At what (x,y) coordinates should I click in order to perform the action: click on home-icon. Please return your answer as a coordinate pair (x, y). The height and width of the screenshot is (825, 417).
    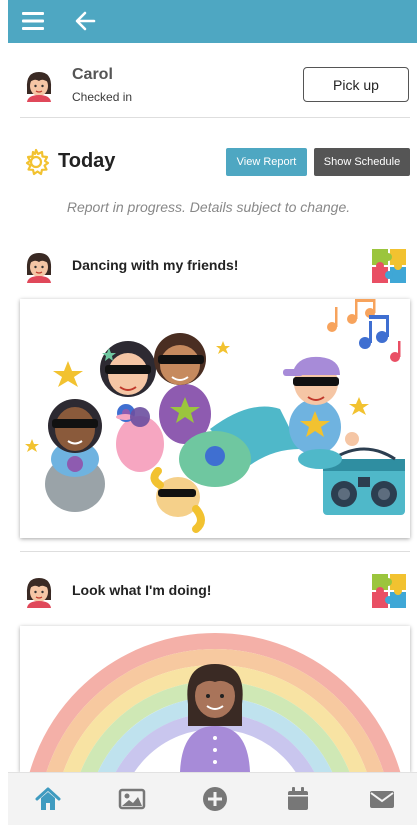
    Looking at the image, I should click on (48, 799).